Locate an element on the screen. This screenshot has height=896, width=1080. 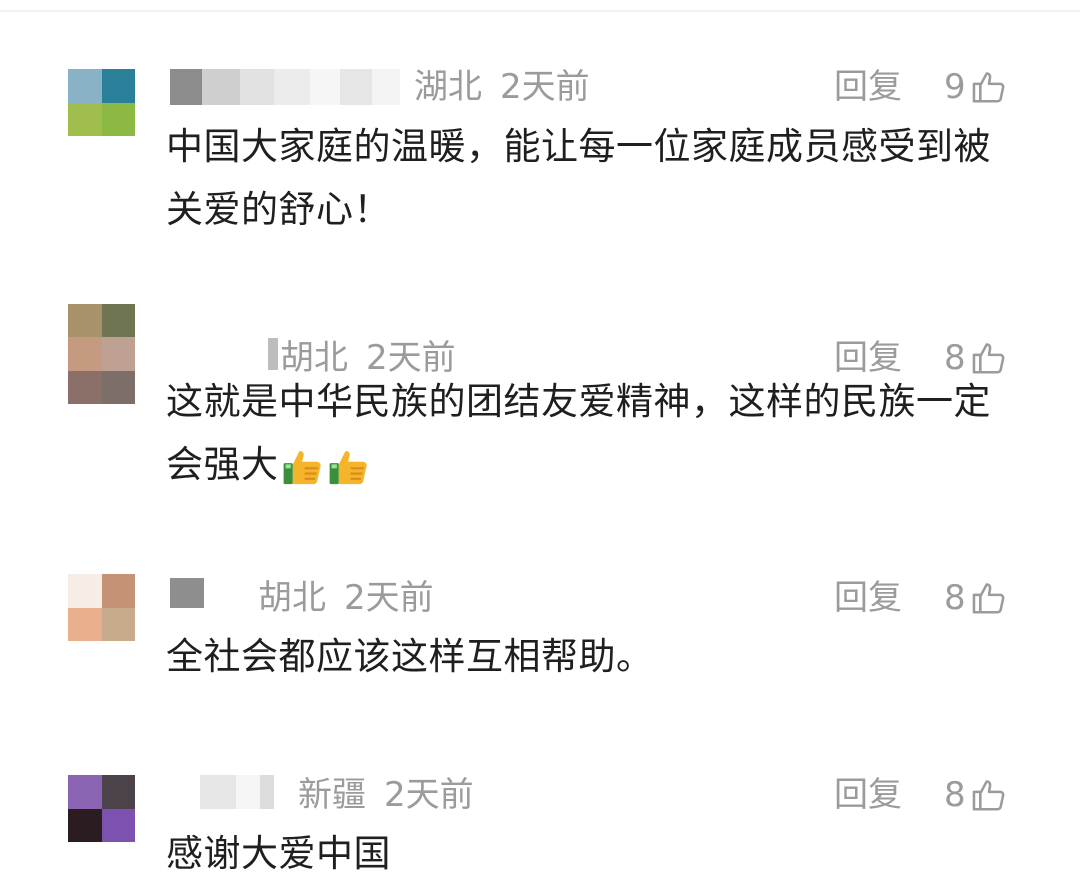
comment-text: 中国大家庭的温暖，能让每一位家庭成员感受到被关爱的舒心！ is located at coordinates (578, 178).